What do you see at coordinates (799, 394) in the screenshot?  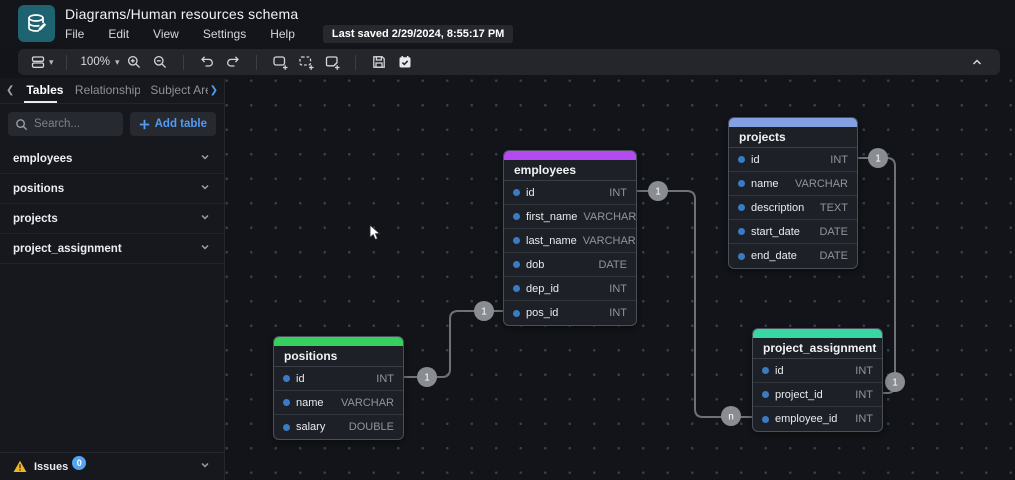 I see `field-name: project_id` at bounding box center [799, 394].